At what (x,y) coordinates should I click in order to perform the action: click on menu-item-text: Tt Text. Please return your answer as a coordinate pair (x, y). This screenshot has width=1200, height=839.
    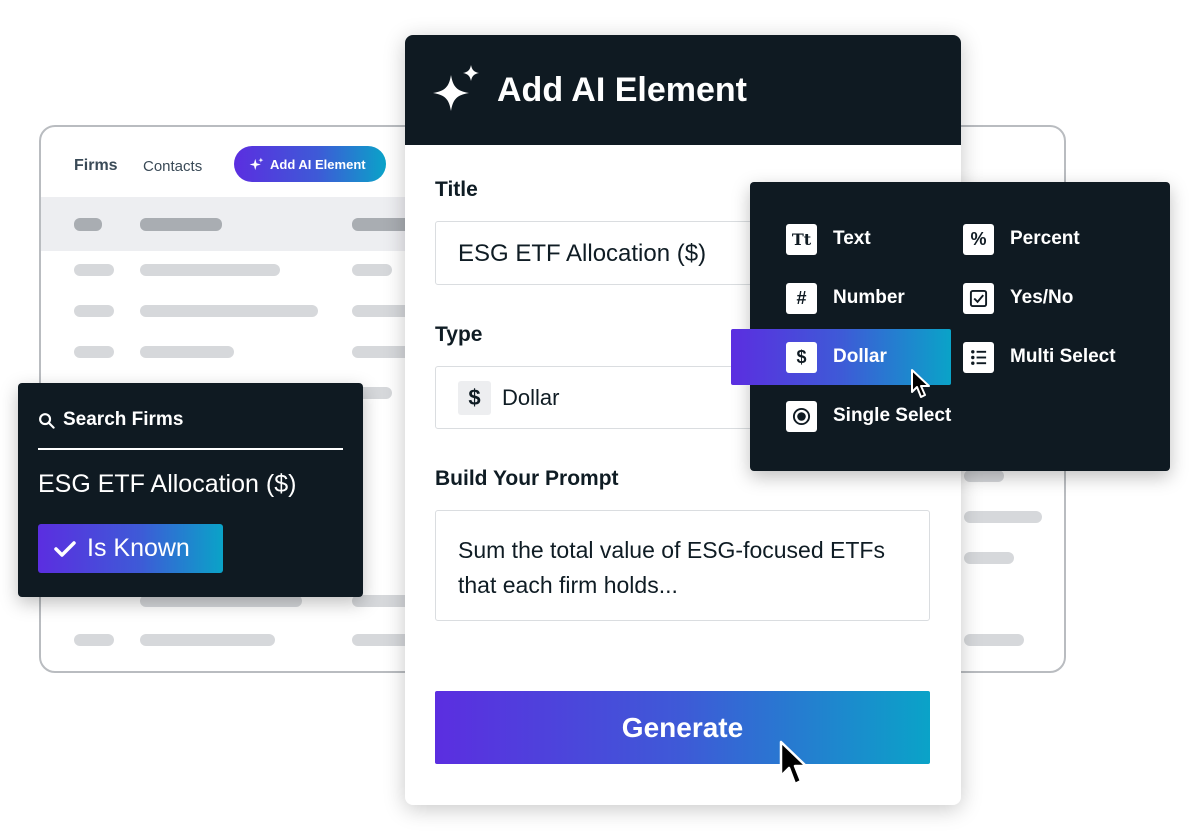
    Looking at the image, I should click on (828, 239).